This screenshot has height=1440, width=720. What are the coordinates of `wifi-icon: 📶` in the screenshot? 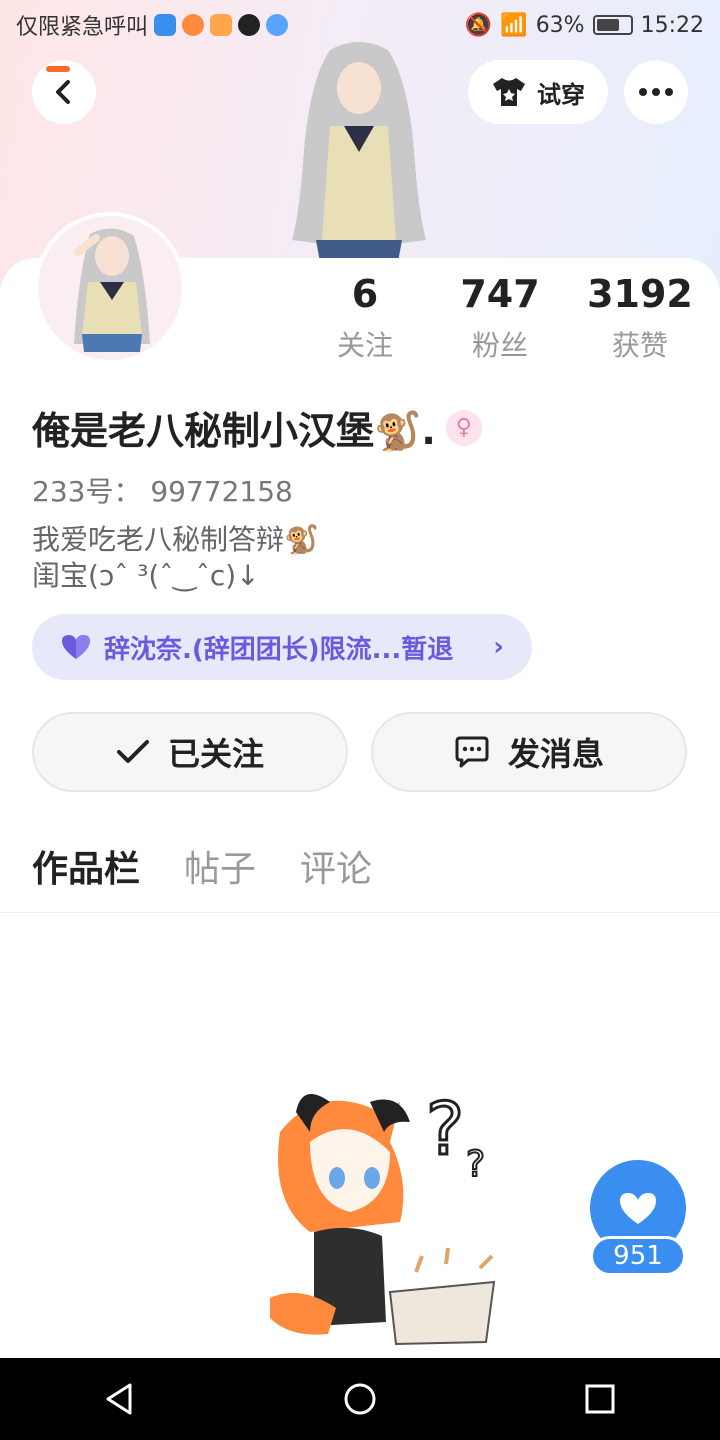 It's located at (514, 25).